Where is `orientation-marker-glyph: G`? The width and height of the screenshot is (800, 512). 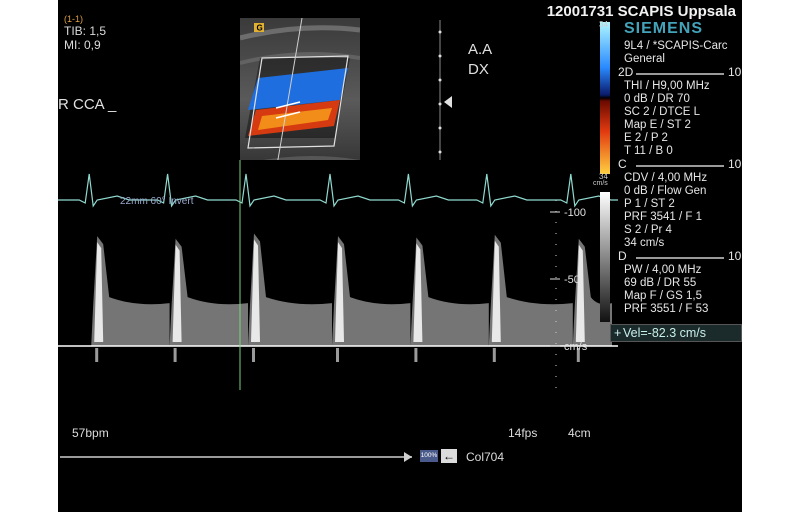 orientation-marker-glyph: G is located at coordinates (260, 28).